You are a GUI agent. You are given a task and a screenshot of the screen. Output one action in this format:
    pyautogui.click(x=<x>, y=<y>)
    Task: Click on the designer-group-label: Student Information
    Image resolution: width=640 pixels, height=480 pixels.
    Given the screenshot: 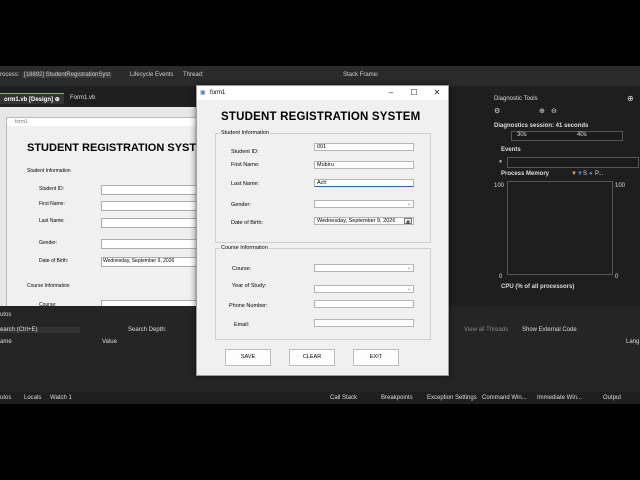 What is the action you would take?
    pyautogui.click(x=49, y=171)
    